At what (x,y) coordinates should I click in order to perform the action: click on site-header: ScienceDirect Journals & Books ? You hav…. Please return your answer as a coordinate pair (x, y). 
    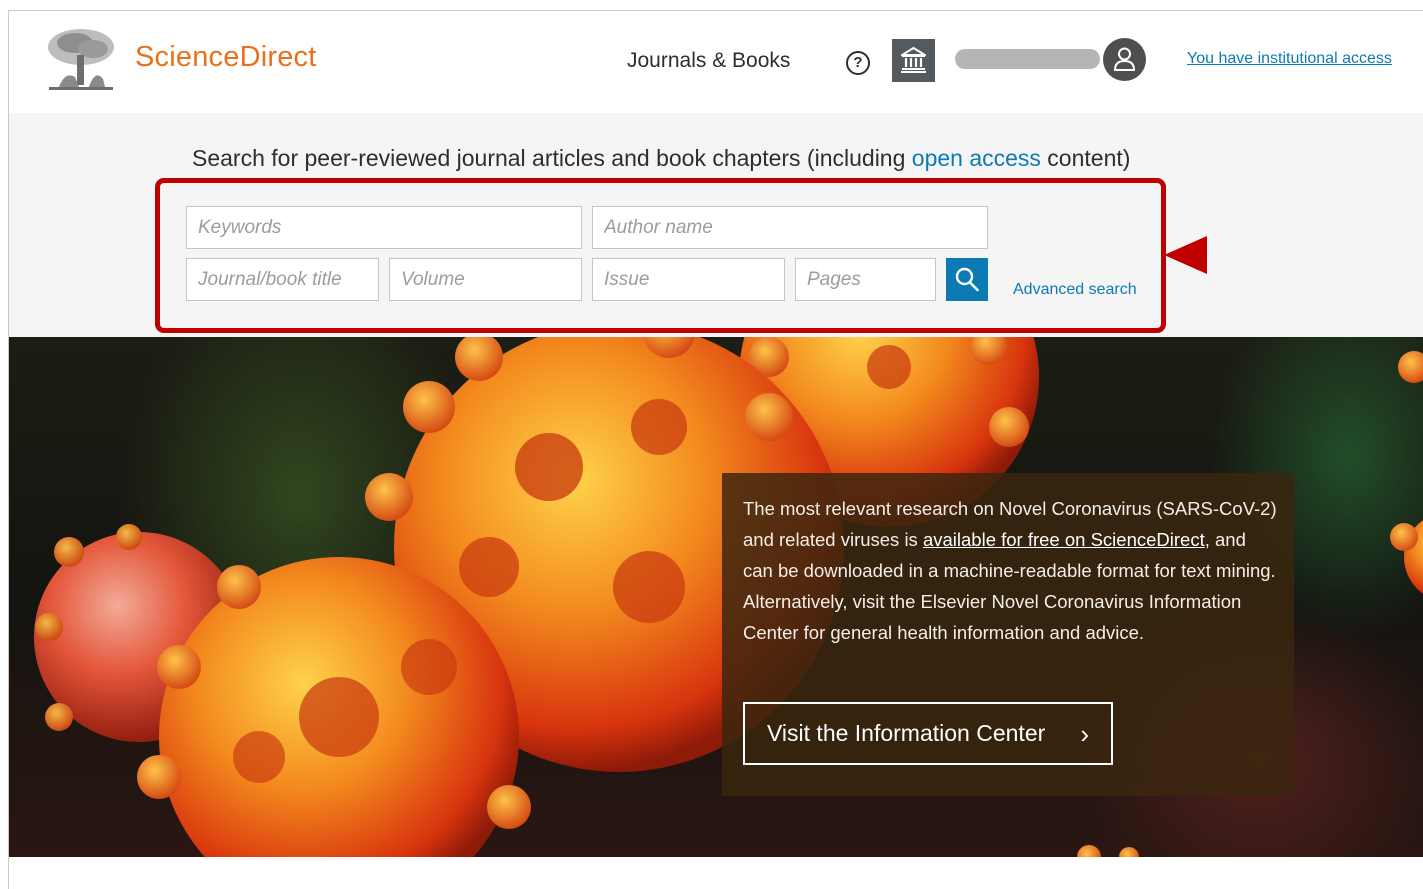
    Looking at the image, I should click on (716, 62).